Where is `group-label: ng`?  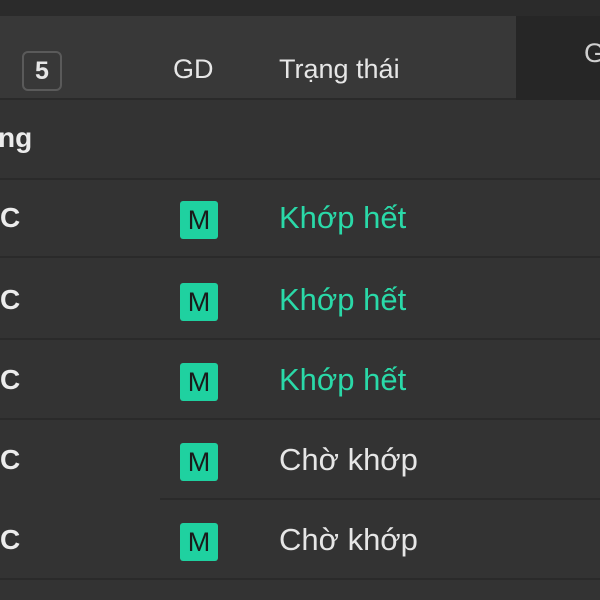 group-label: ng is located at coordinates (16, 137).